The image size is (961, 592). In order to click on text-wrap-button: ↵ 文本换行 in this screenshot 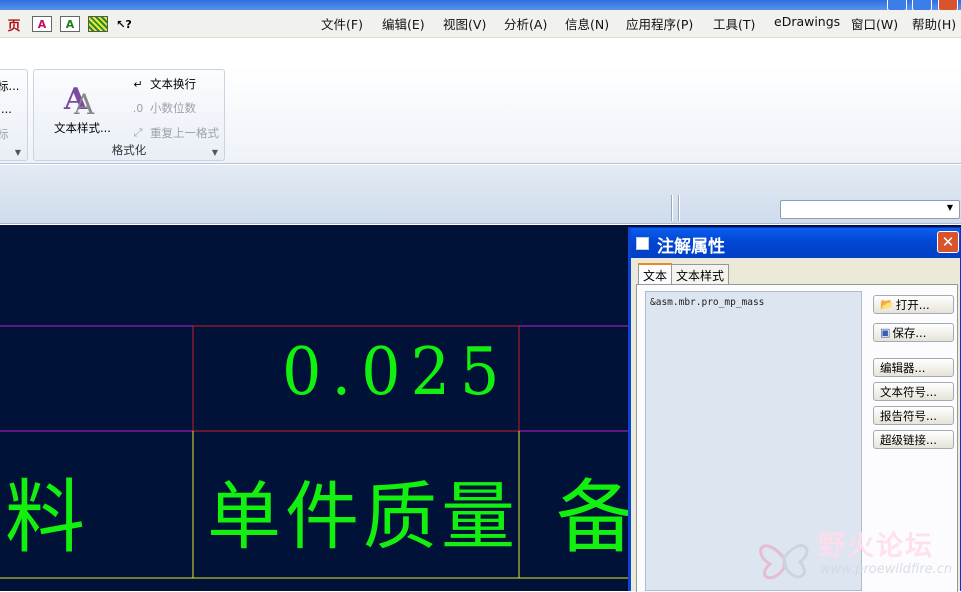, I will do `click(163, 84)`.